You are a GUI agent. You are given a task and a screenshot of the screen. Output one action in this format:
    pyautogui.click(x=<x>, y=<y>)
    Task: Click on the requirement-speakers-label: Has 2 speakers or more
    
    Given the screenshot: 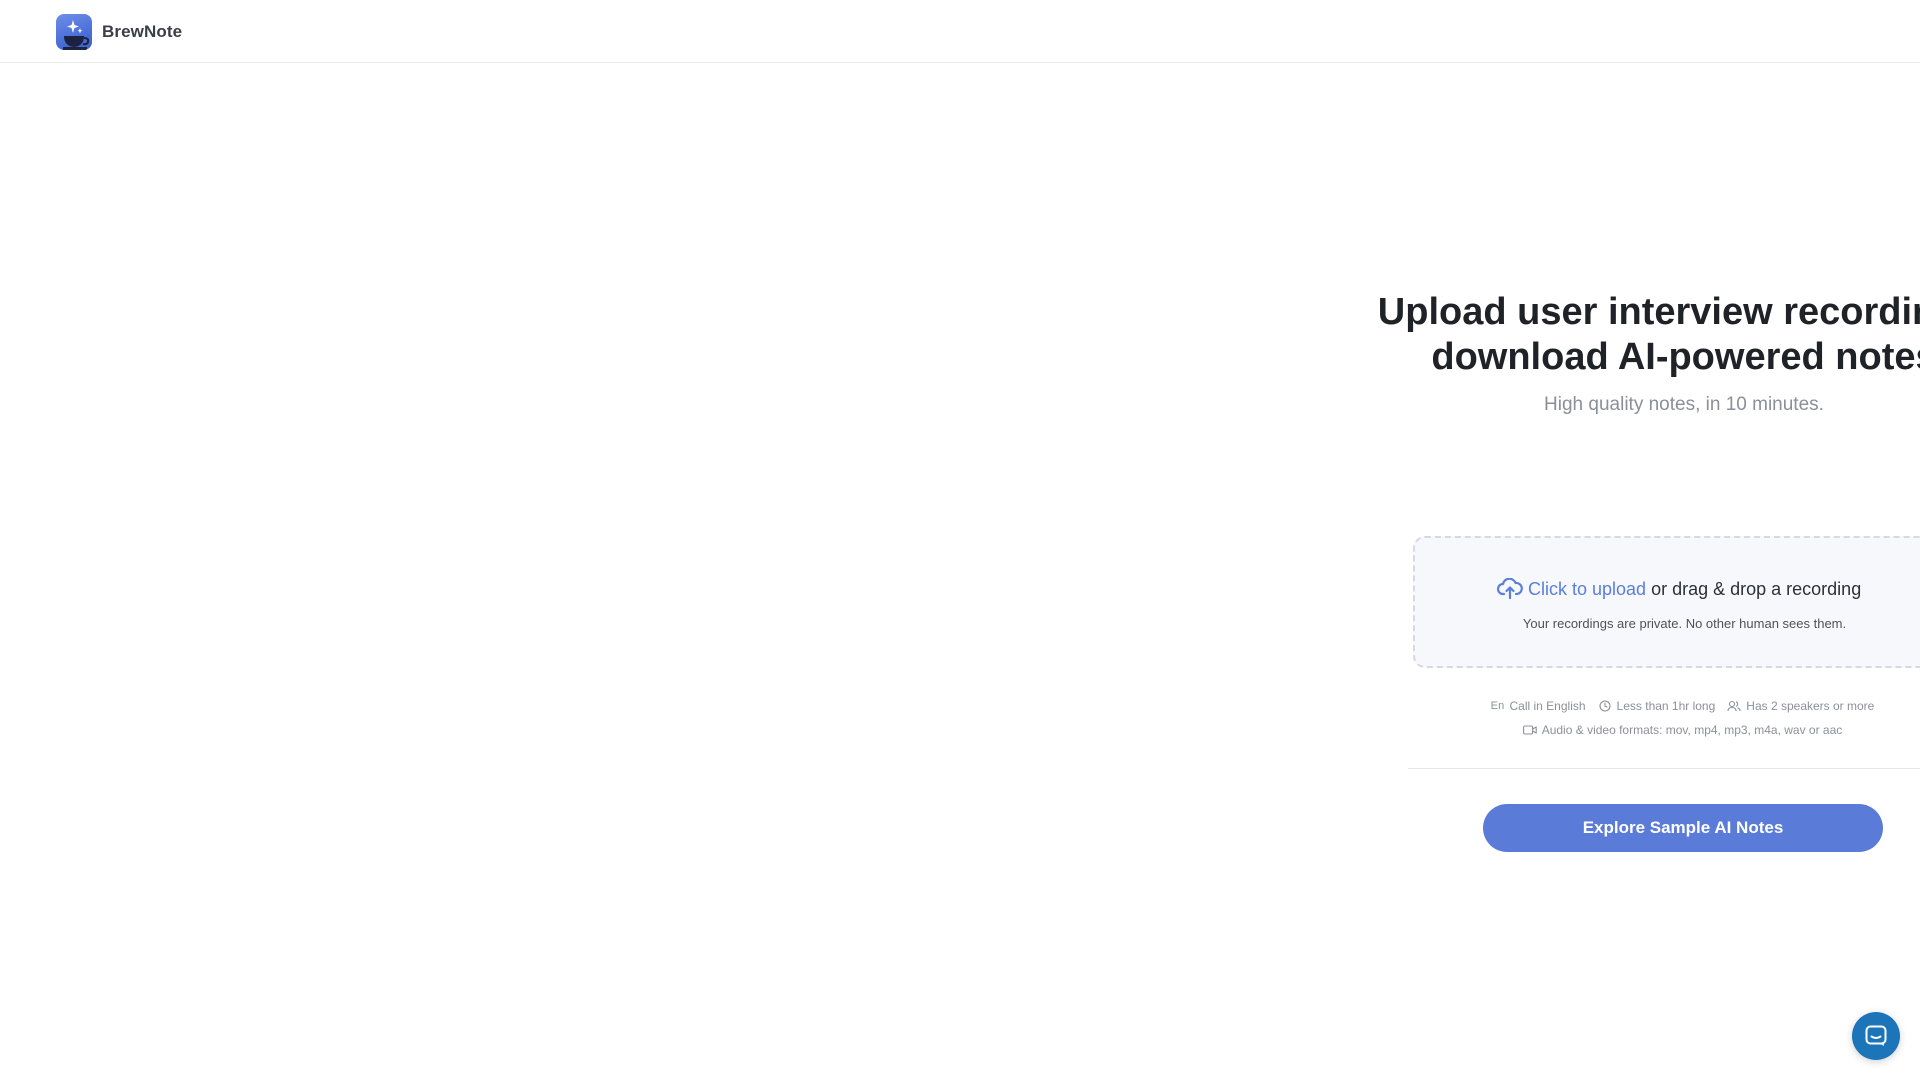 What is the action you would take?
    pyautogui.click(x=1810, y=706)
    